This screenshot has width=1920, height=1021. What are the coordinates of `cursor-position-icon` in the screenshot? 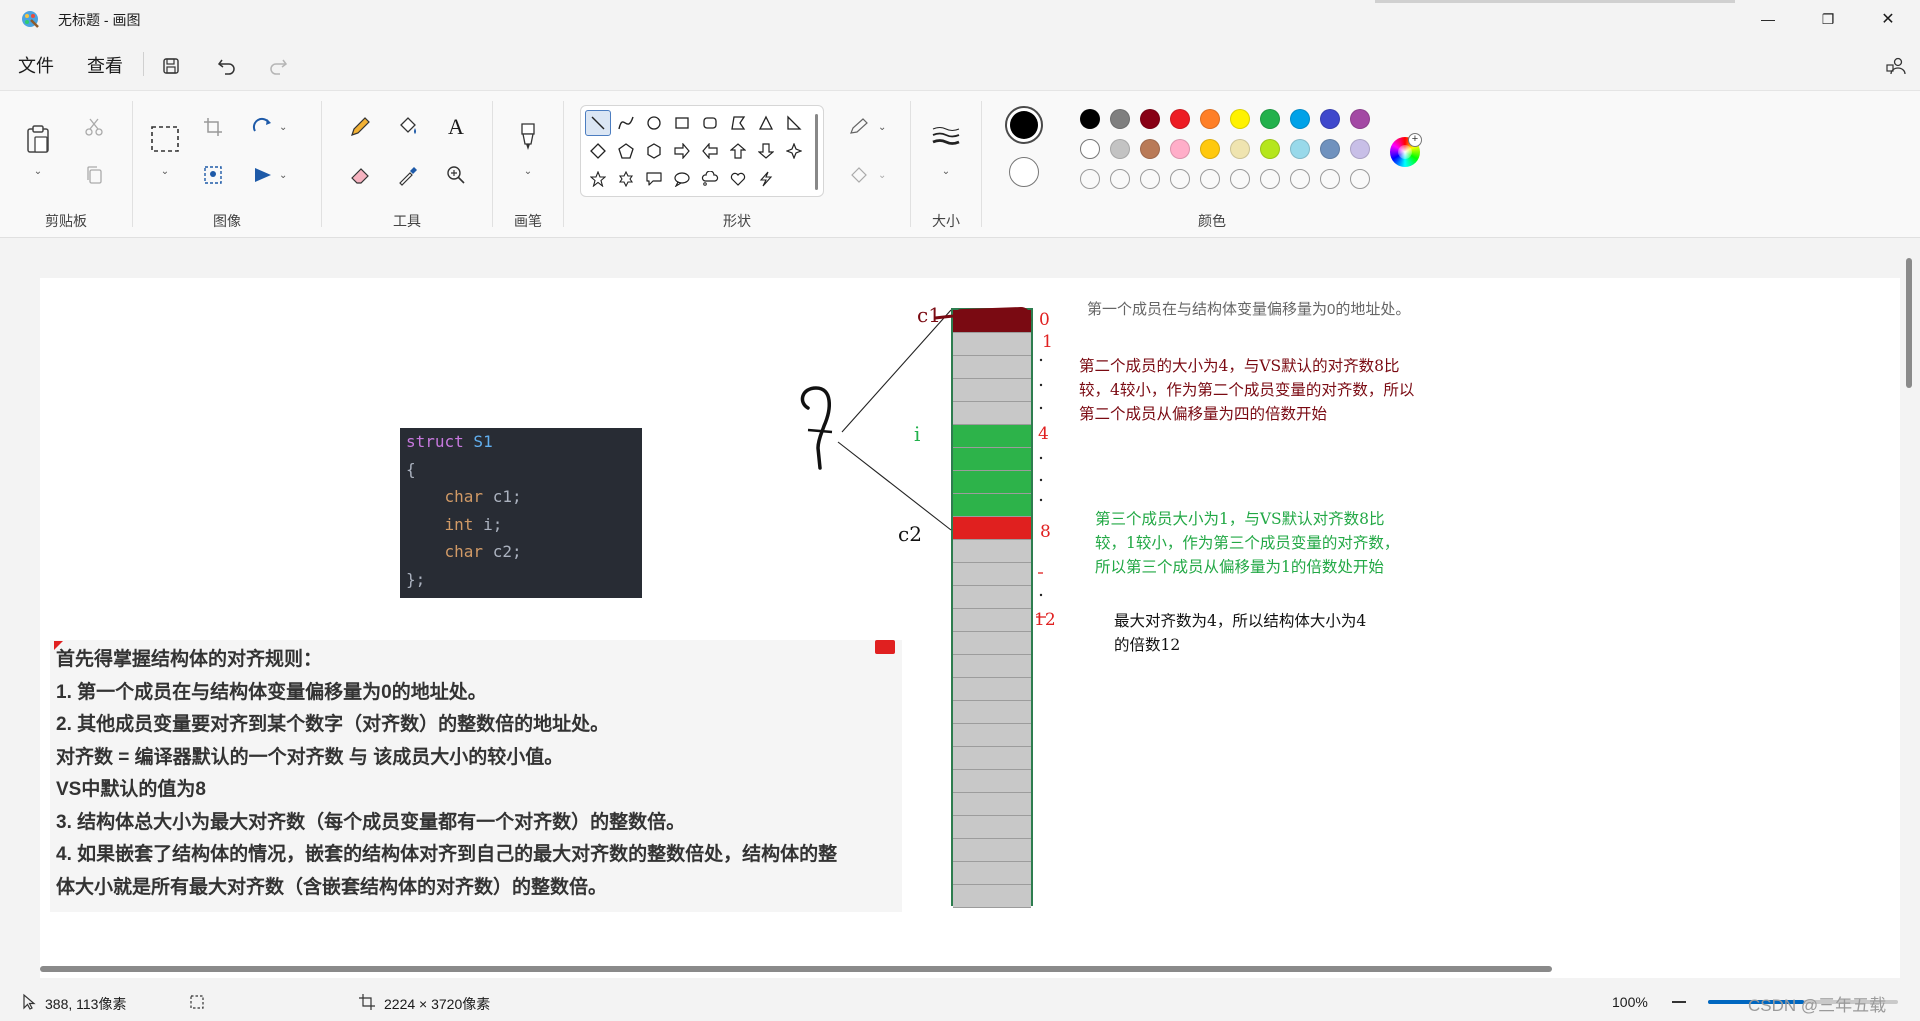 It's located at (29, 1001).